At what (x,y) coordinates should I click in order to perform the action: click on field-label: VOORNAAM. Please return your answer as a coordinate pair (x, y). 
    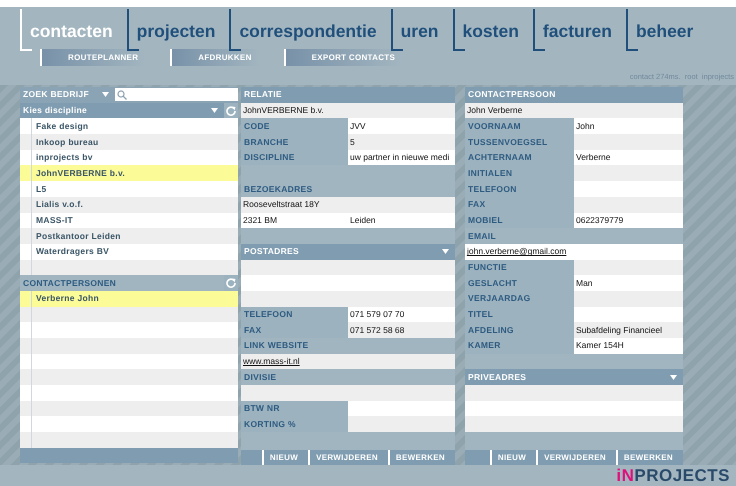
    Looking at the image, I should click on (519, 126).